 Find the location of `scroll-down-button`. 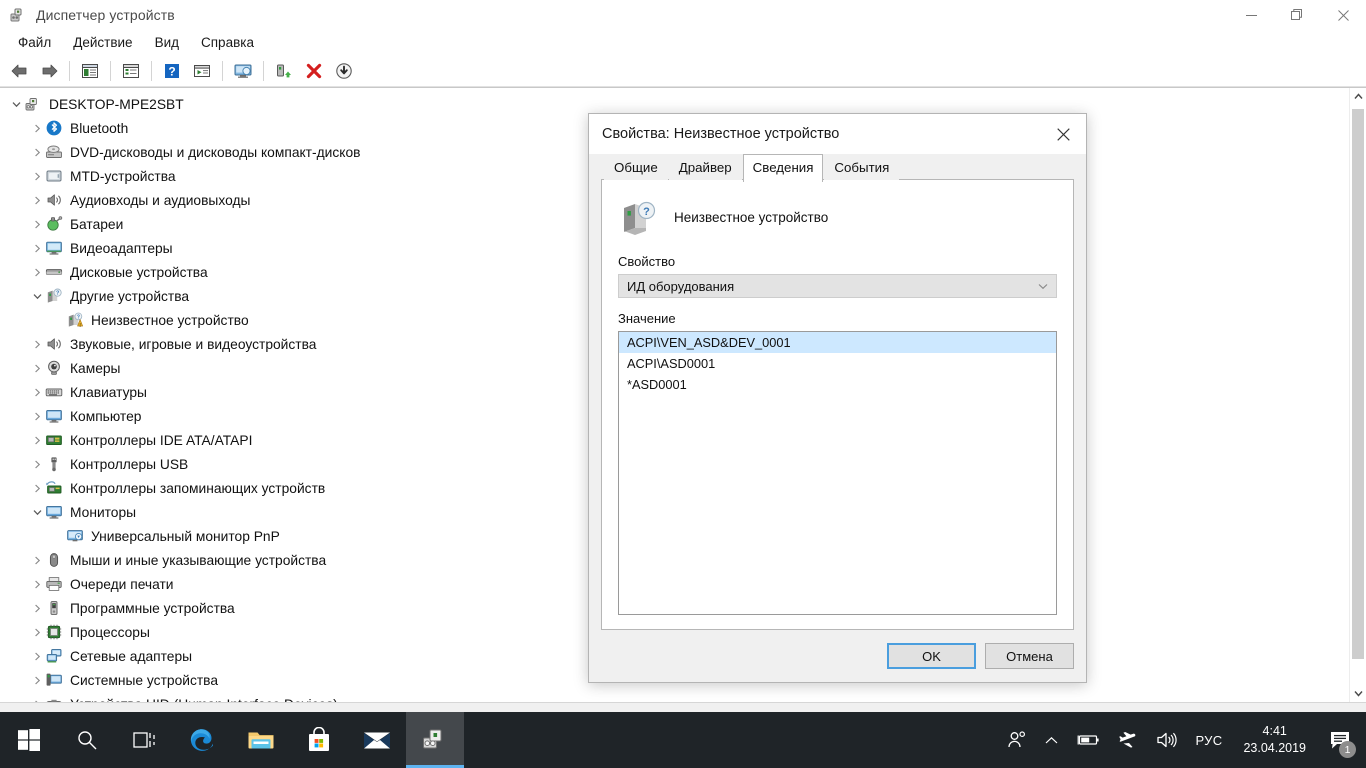

scroll-down-button is located at coordinates (1358, 693).